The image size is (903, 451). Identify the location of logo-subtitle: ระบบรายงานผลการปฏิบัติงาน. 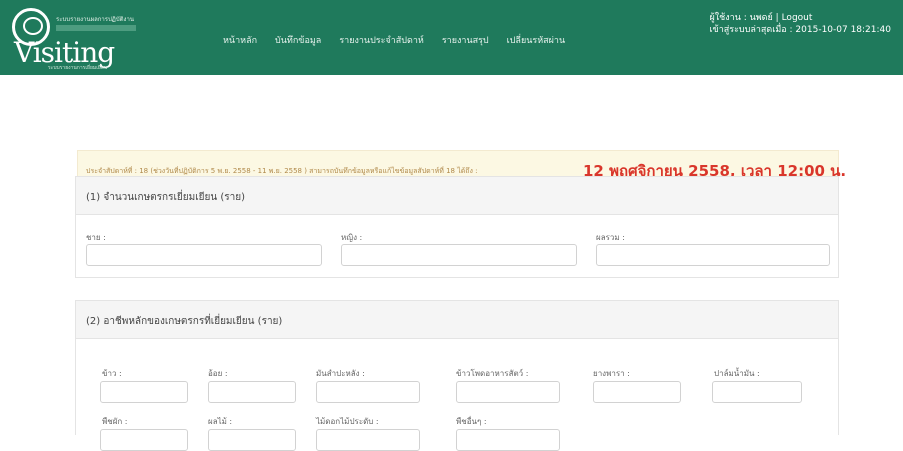
(95, 19).